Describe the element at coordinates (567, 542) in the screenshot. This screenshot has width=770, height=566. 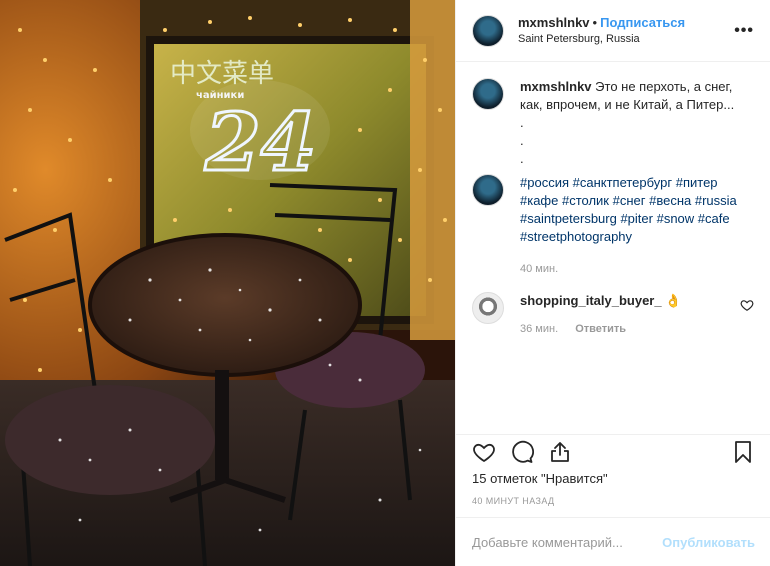
I see `comment-input` at that location.